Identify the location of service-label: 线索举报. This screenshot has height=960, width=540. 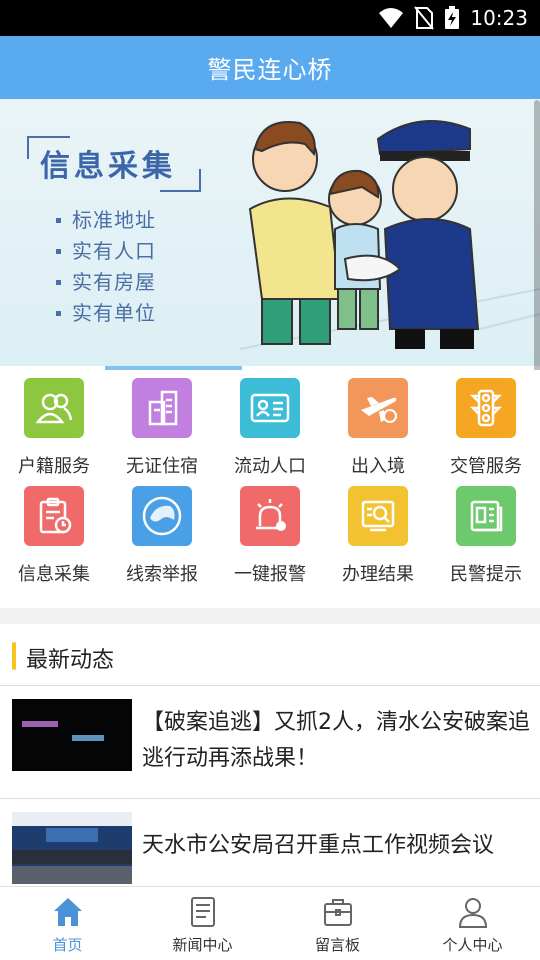
(162, 574).